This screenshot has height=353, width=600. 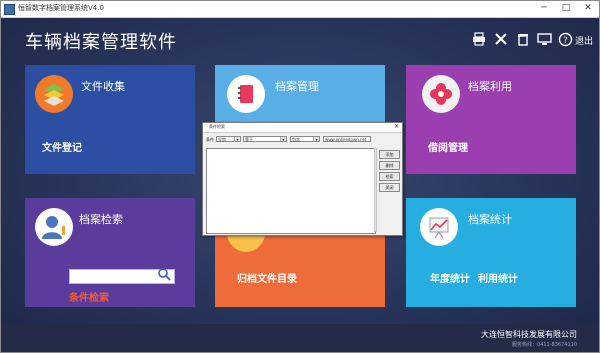 What do you see at coordinates (347, 139) in the screenshot?
I see `value-input: www.onlinedown.net` at bounding box center [347, 139].